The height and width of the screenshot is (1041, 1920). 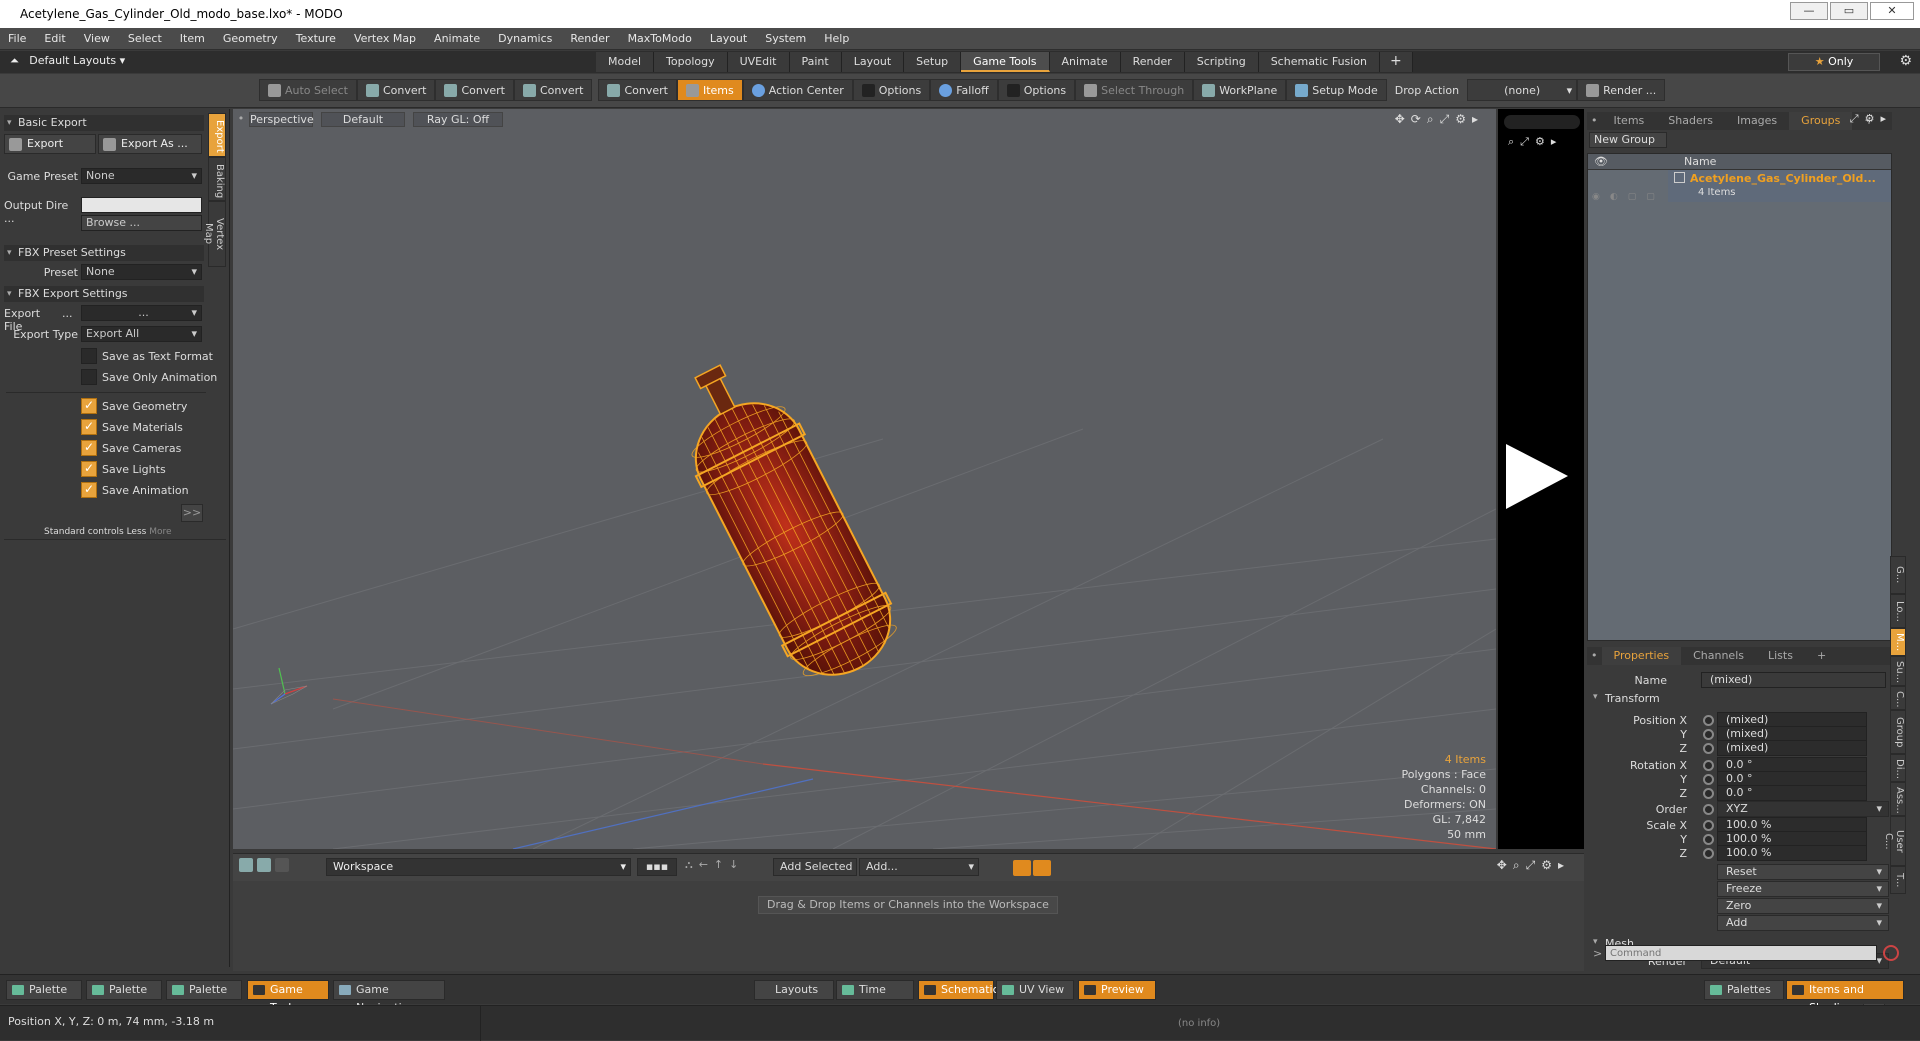 What do you see at coordinates (385, 38) in the screenshot?
I see `menu-vertex-map: Vertex Map` at bounding box center [385, 38].